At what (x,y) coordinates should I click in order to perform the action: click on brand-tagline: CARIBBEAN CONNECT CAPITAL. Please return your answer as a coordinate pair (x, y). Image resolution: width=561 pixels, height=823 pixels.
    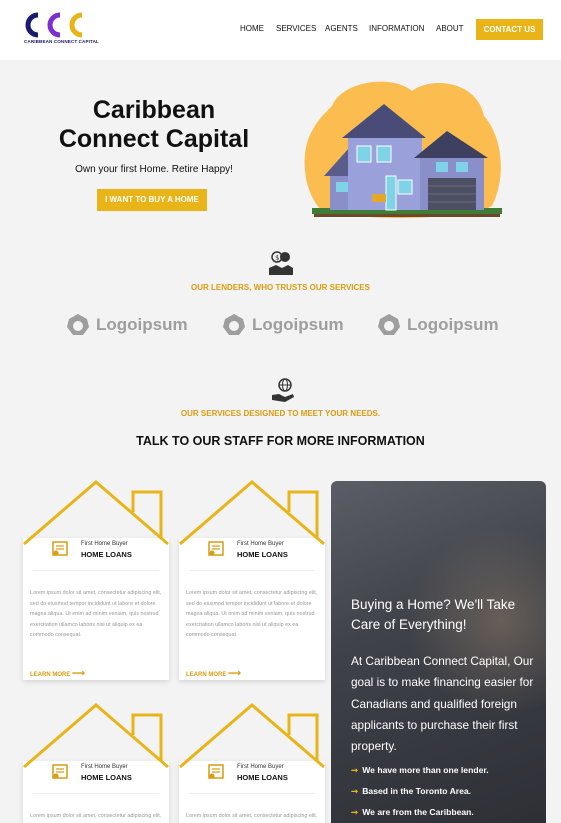
    Looking at the image, I should click on (61, 41).